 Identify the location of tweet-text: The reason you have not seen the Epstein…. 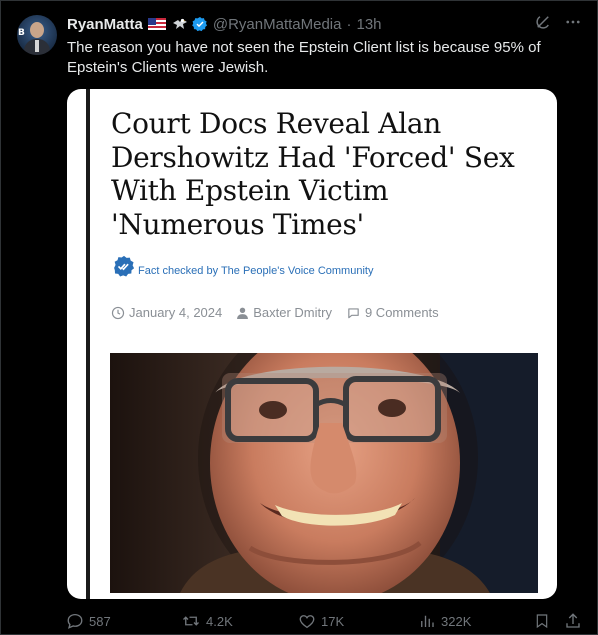
(304, 57).